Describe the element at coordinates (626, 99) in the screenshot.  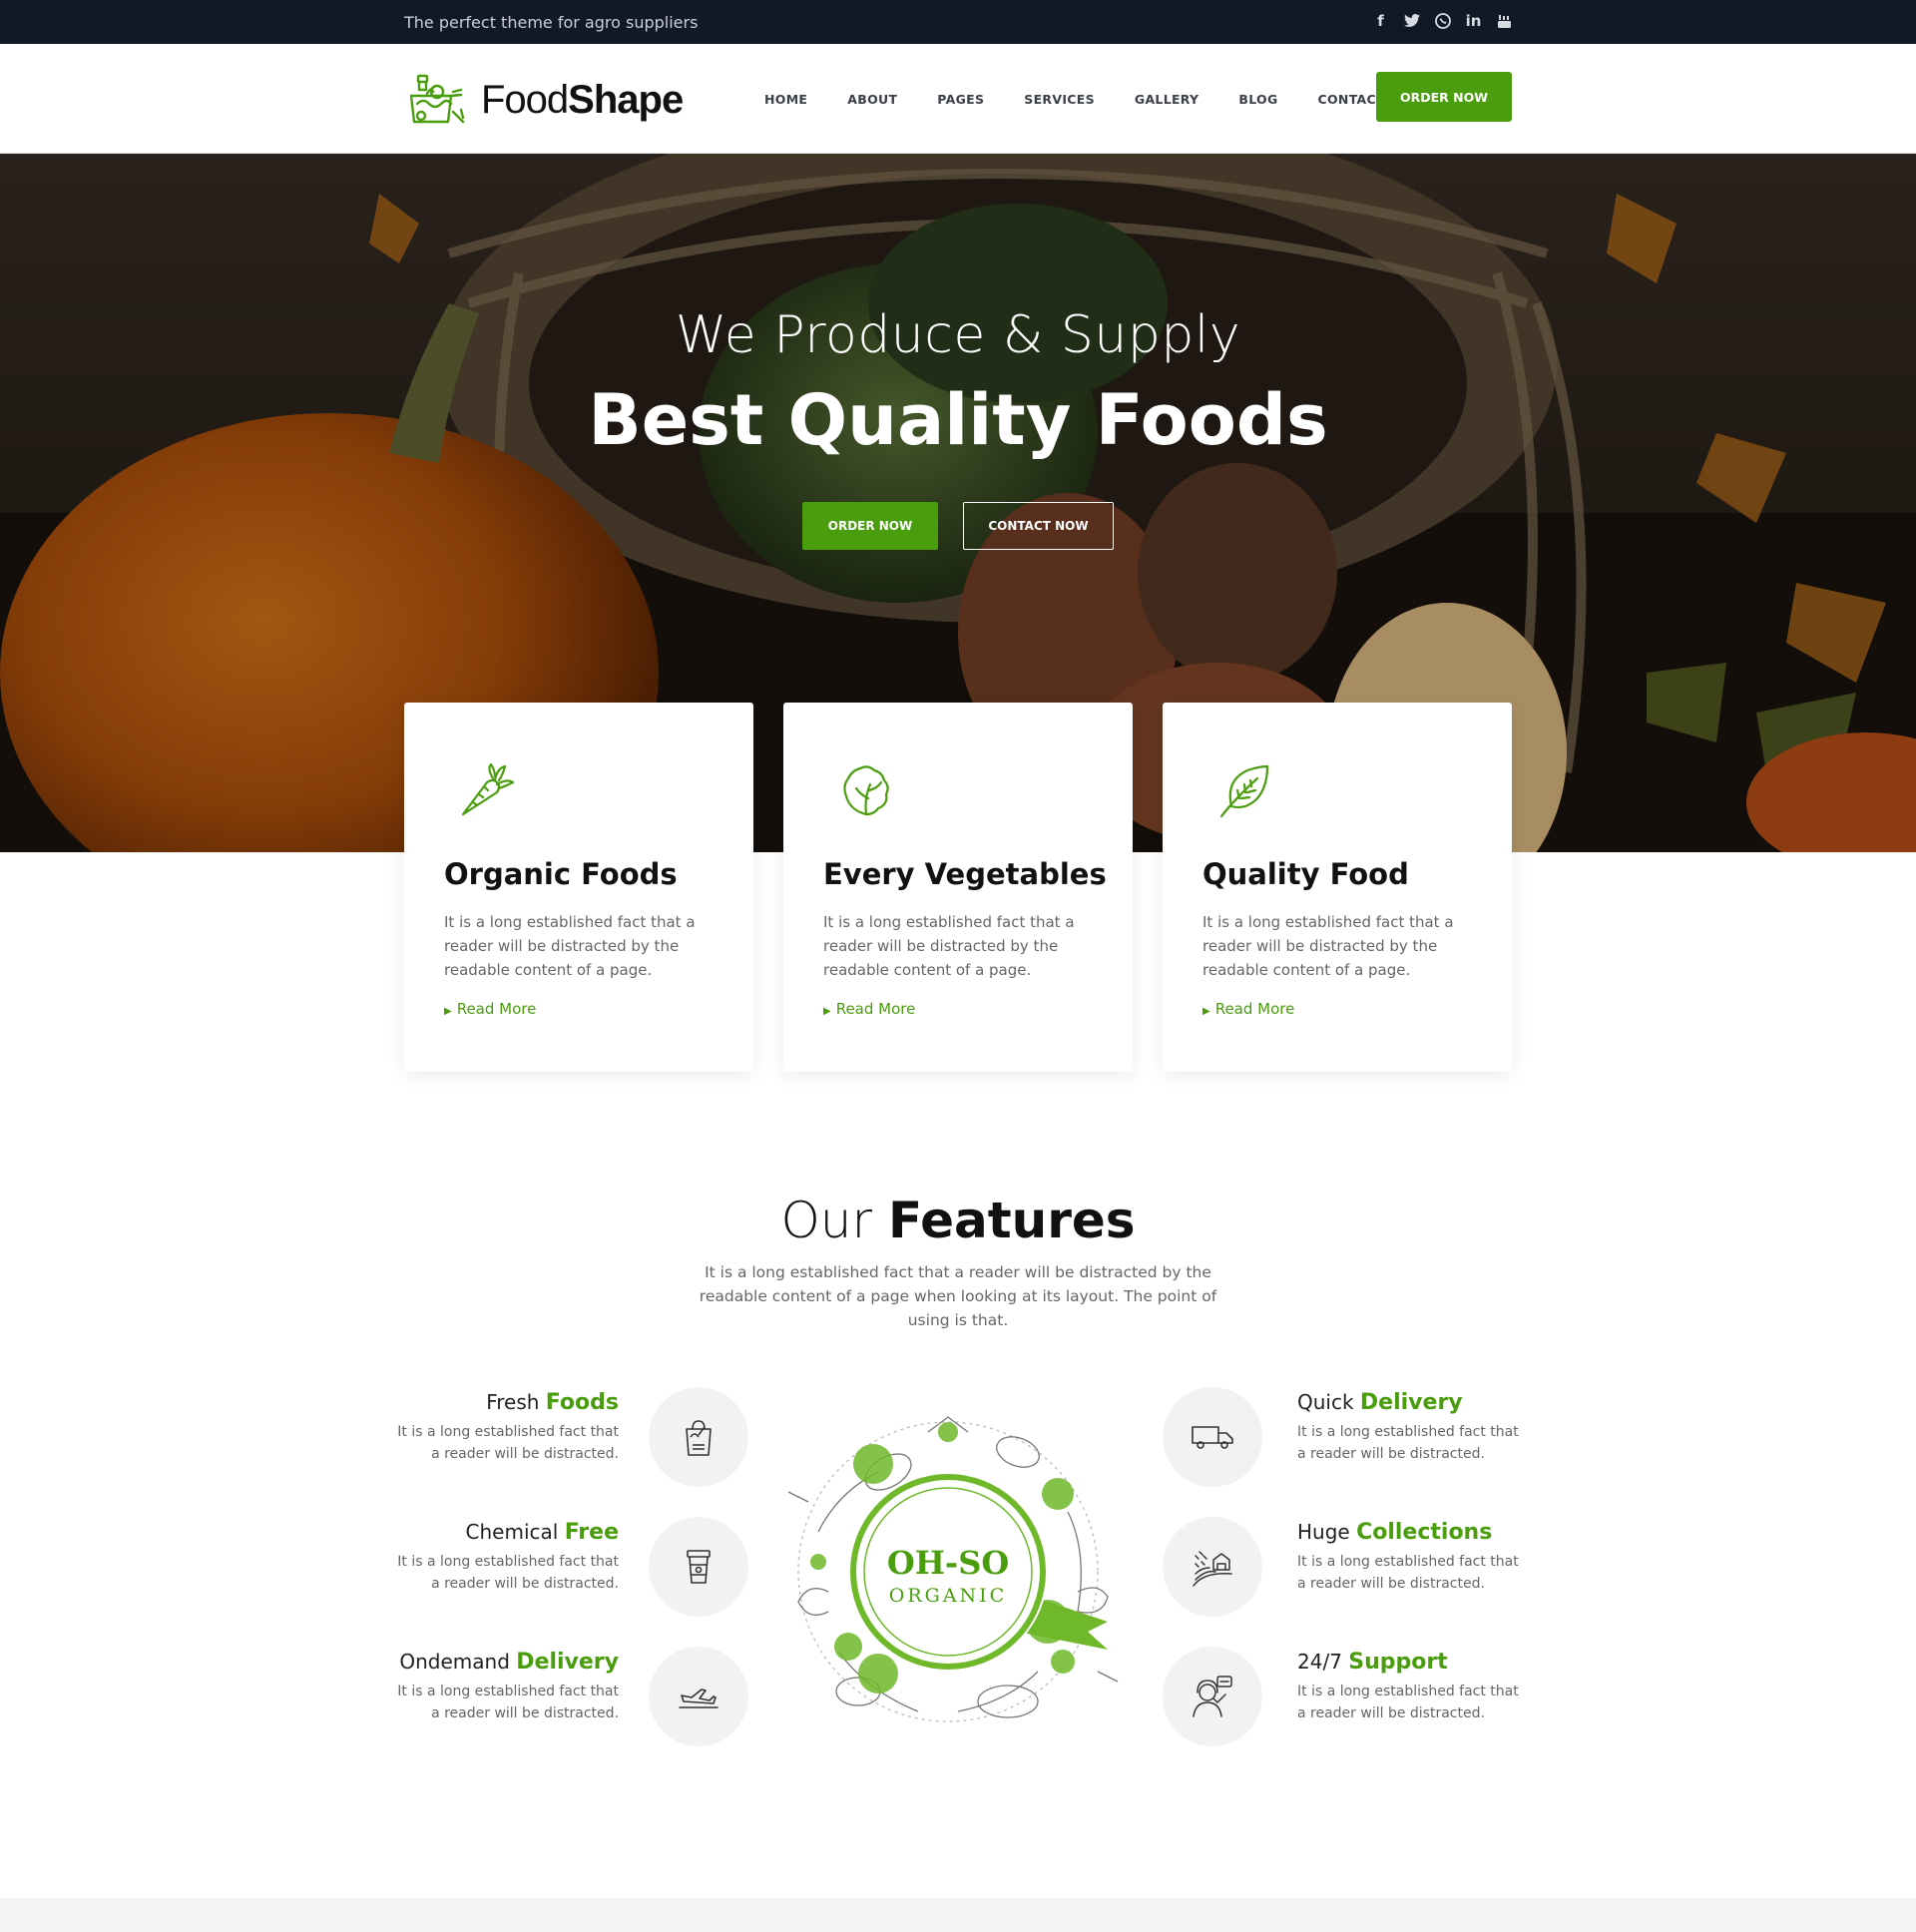
I see `logo-word-shape: Shape` at that location.